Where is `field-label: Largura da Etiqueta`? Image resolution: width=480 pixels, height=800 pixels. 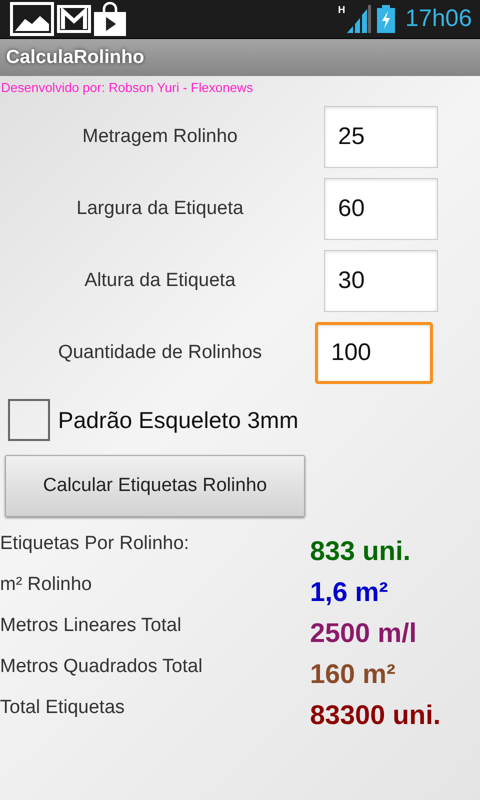 field-label: Largura da Etiqueta is located at coordinates (160, 209).